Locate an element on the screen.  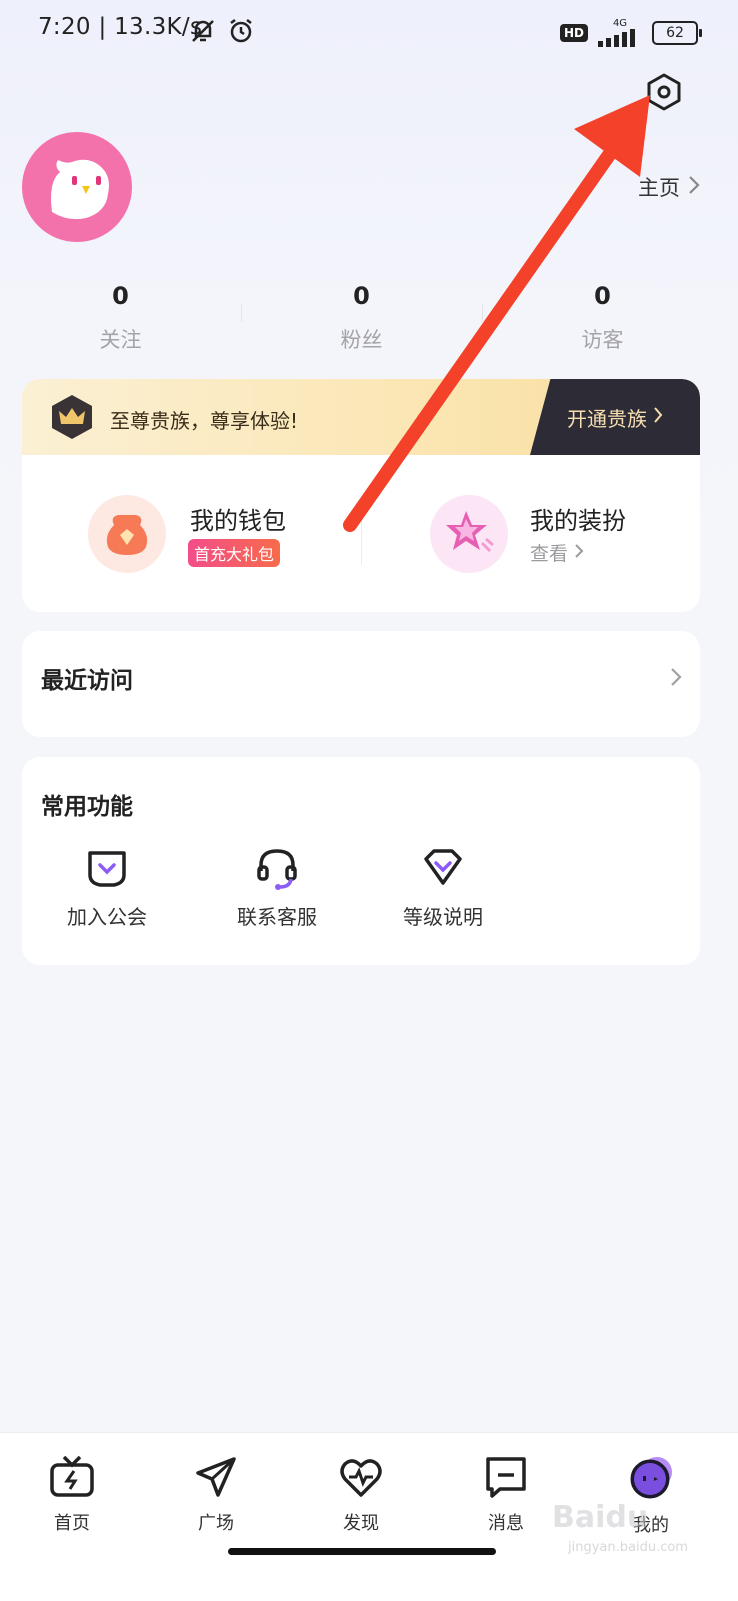
battery-icon: 62 is located at coordinates (677, 32).